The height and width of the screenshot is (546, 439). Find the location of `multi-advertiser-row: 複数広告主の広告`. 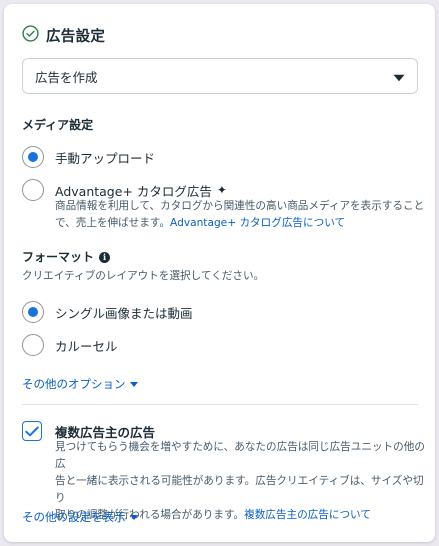

multi-advertiser-row: 複数広告主の広告 is located at coordinates (88, 431).